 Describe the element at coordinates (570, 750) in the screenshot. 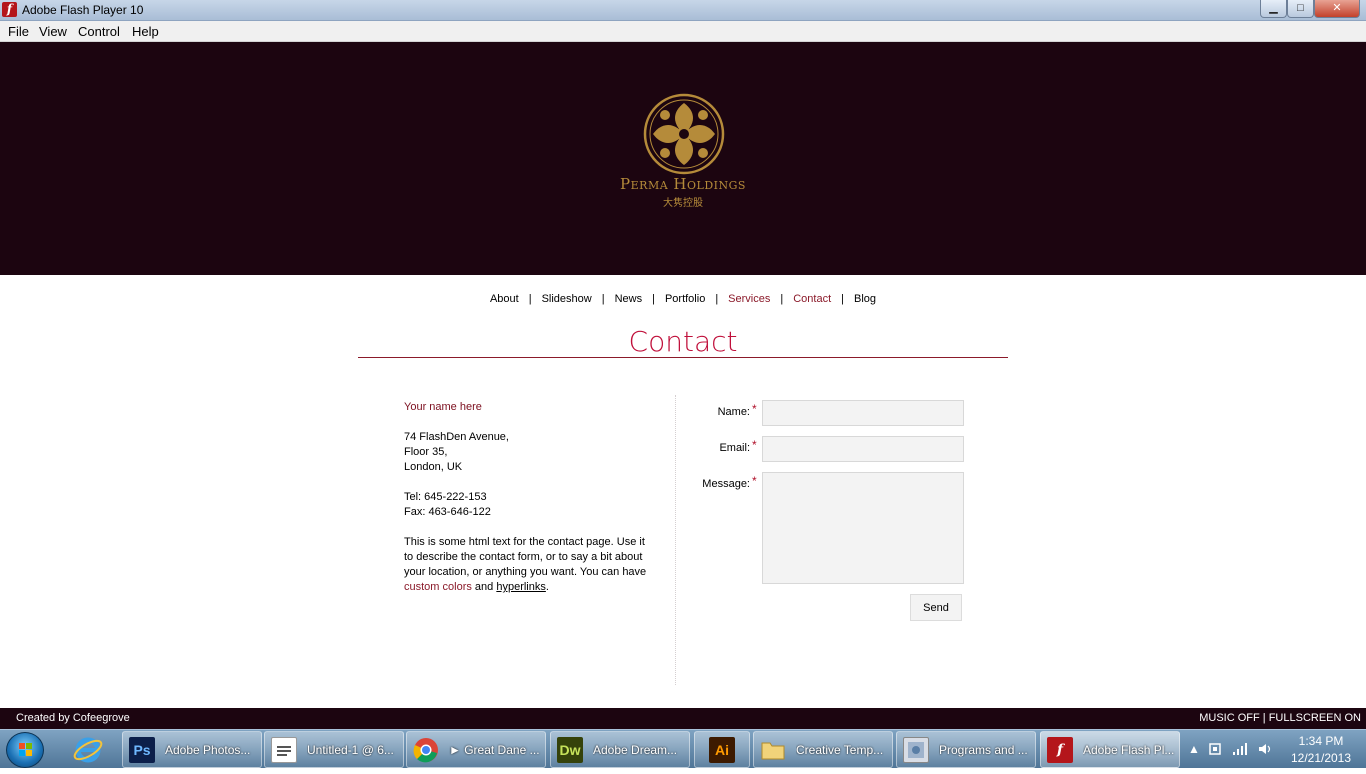

I see `dreamweaver-icon: Dw` at that location.